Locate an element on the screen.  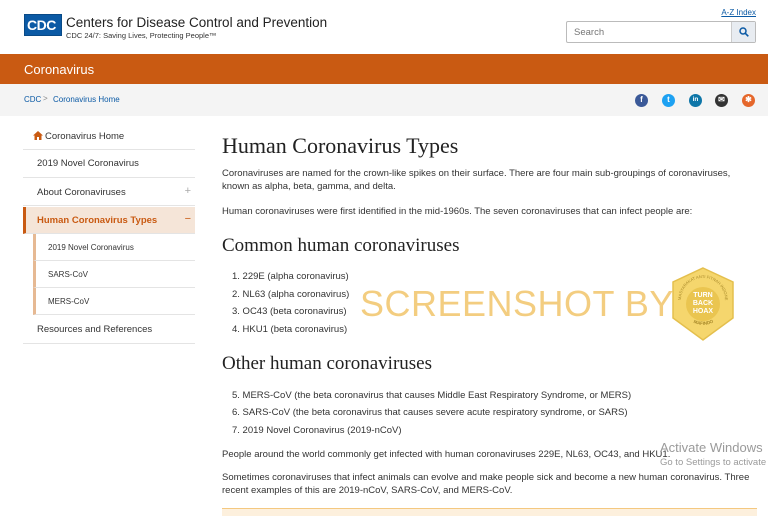
email-icon: ✉ is located at coordinates (721, 100).